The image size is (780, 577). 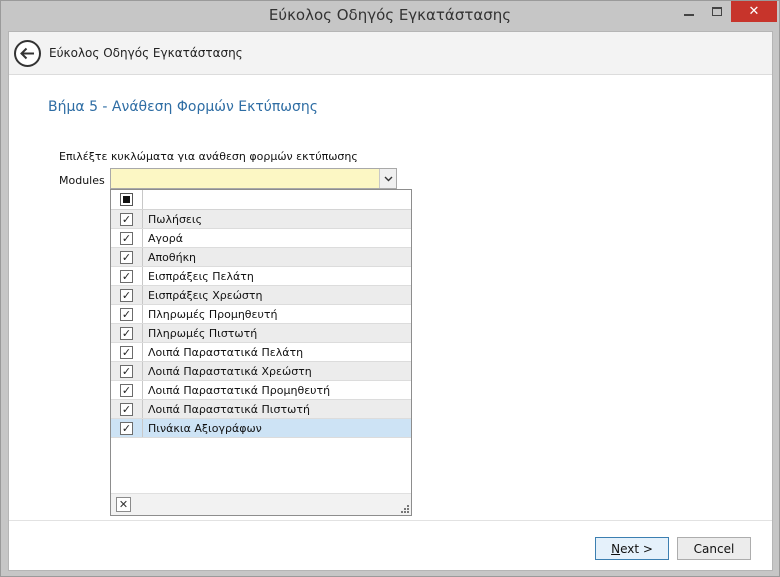 I want to click on list-header, so click(x=261, y=200).